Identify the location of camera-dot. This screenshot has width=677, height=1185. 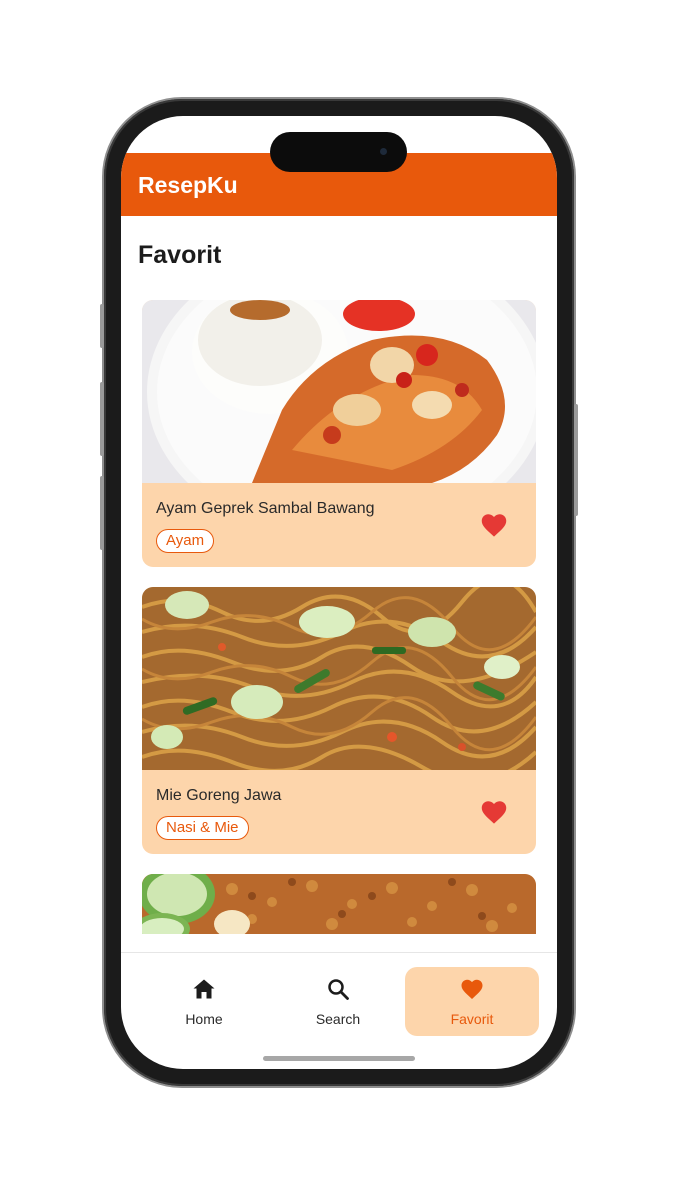
(383, 151).